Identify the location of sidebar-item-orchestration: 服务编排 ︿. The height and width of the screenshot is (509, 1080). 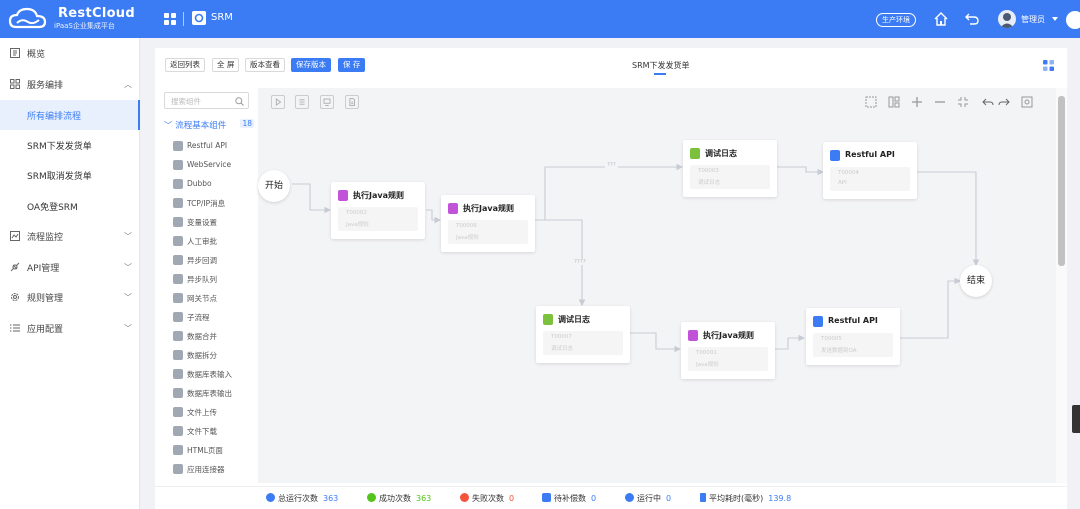
(70, 84).